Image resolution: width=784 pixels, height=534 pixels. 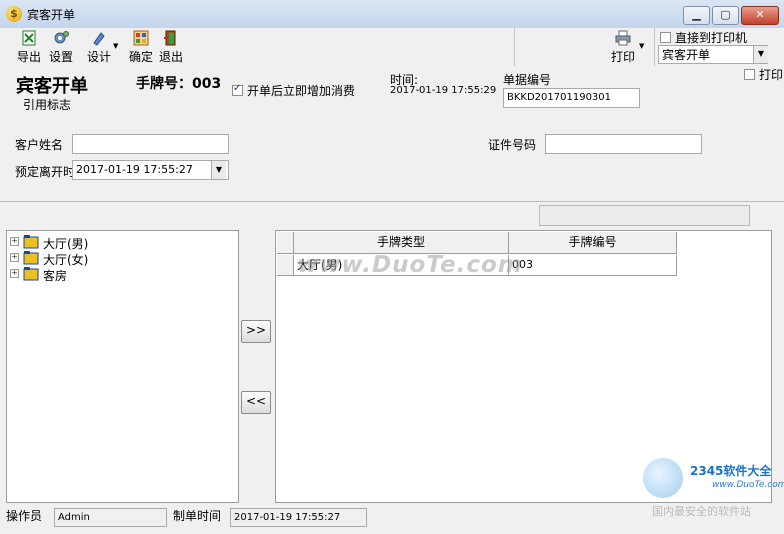 What do you see at coordinates (141, 38) in the screenshot?
I see `confirm-icon` at bounding box center [141, 38].